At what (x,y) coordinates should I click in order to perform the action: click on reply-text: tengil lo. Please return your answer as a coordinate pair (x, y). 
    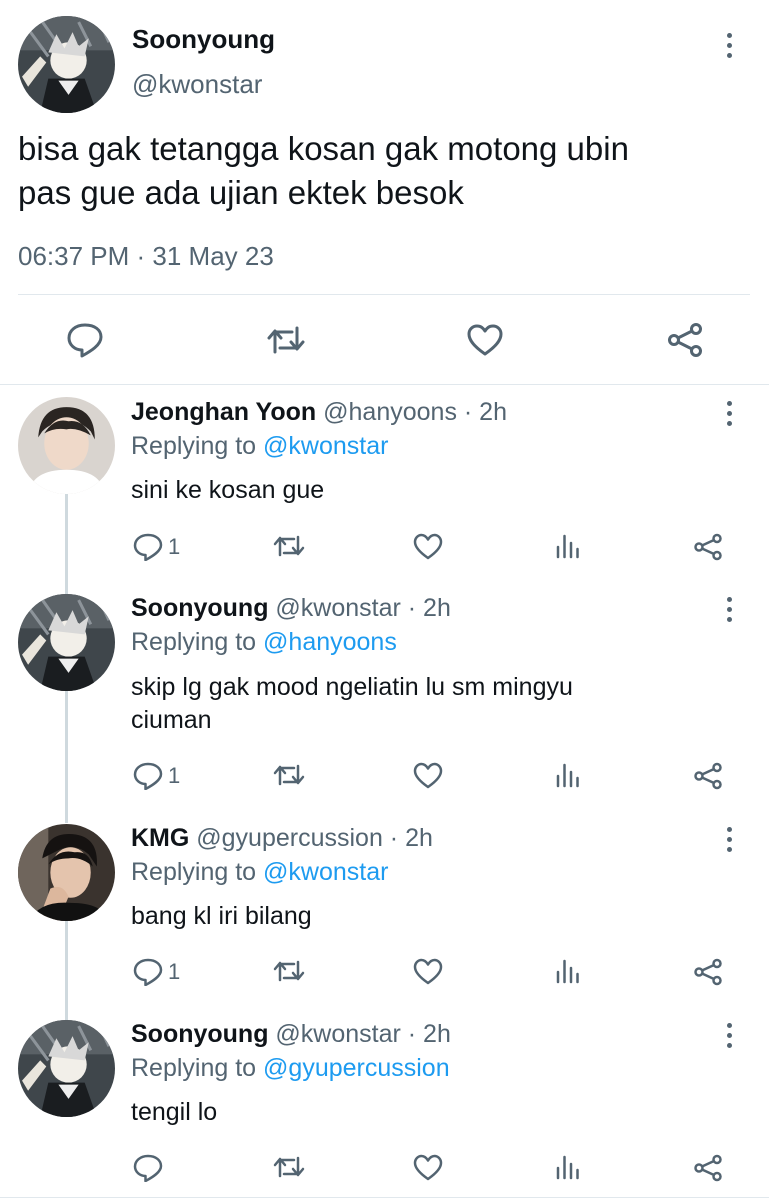
    Looking at the image, I should click on (431, 1112).